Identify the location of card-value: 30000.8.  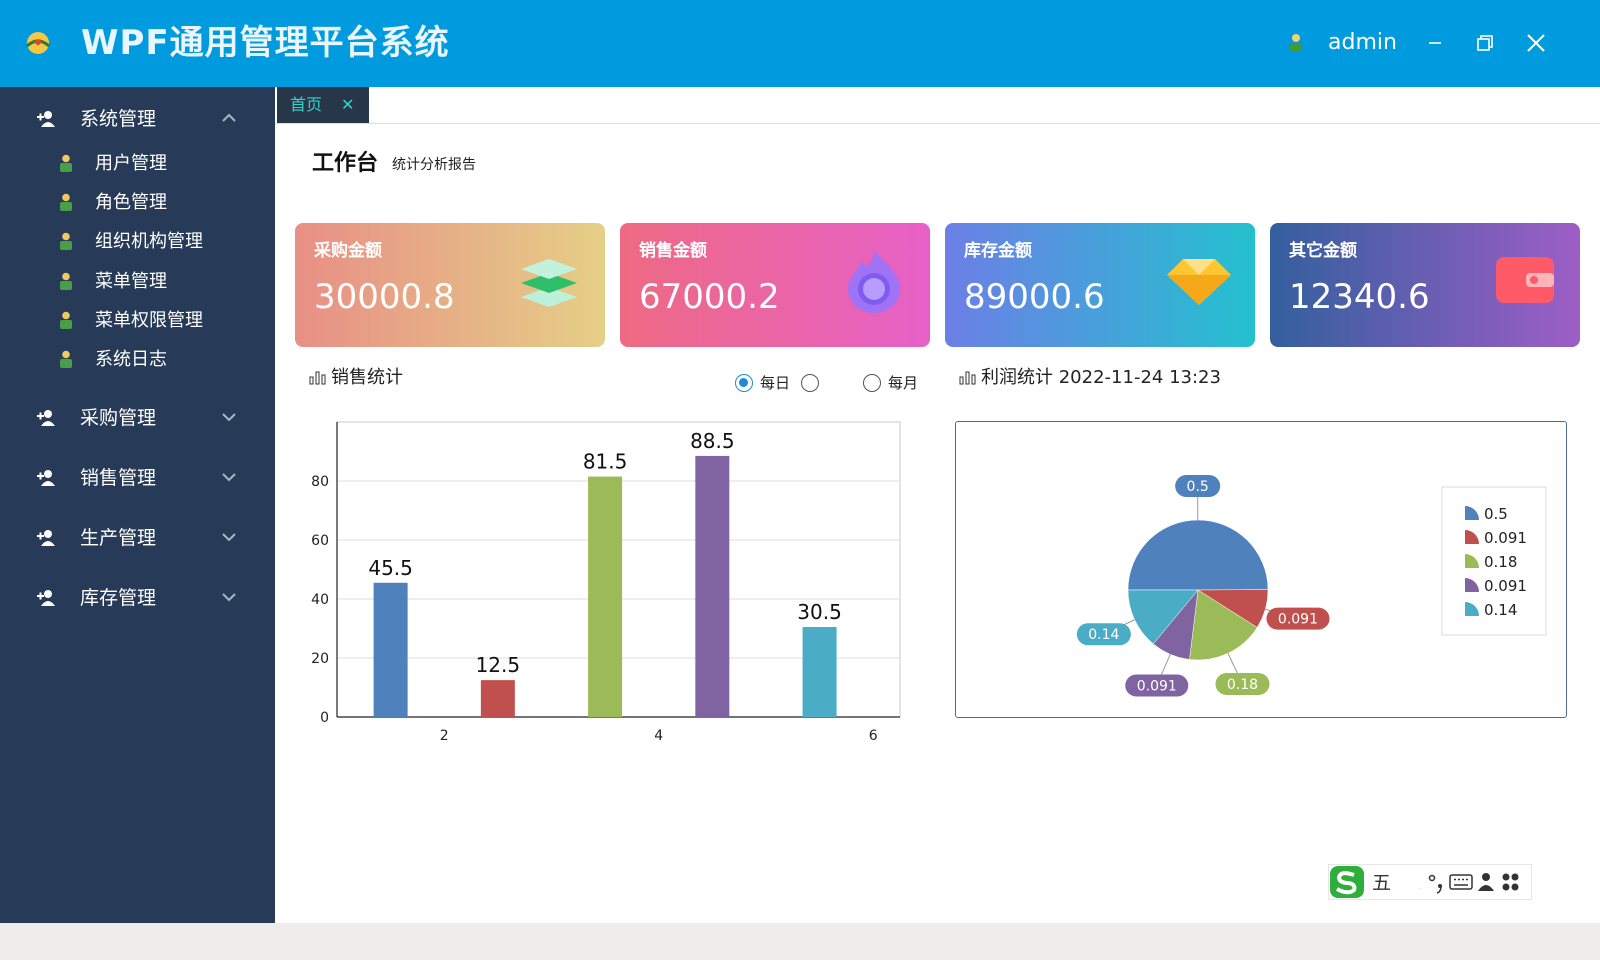
(384, 297).